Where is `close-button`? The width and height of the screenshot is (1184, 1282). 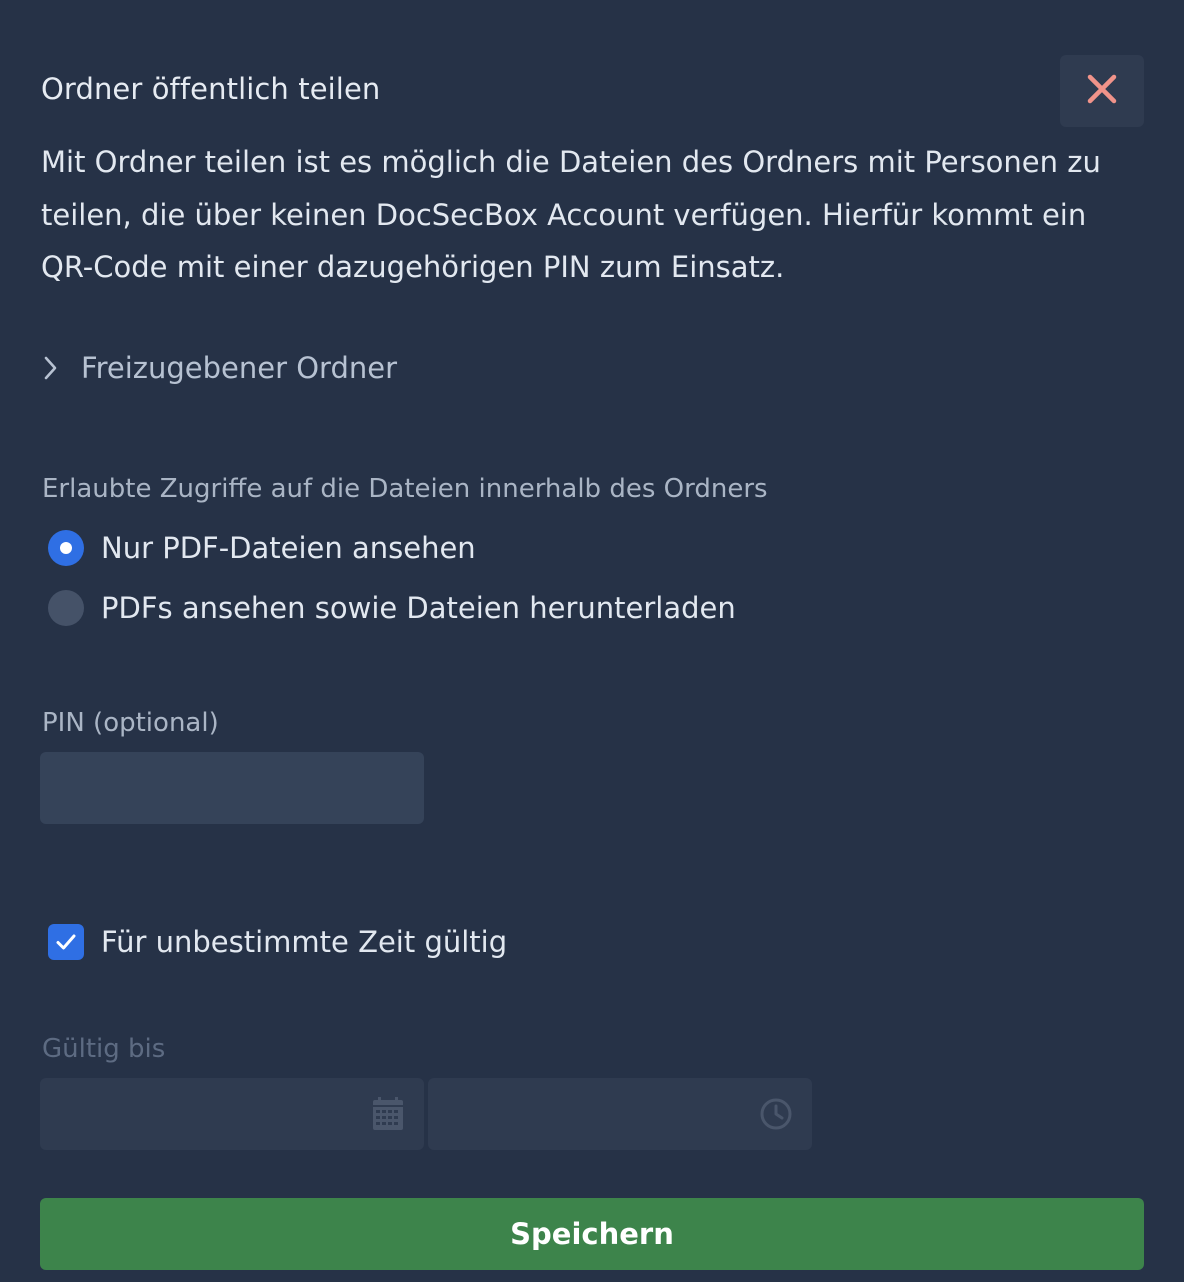
close-button is located at coordinates (1102, 91).